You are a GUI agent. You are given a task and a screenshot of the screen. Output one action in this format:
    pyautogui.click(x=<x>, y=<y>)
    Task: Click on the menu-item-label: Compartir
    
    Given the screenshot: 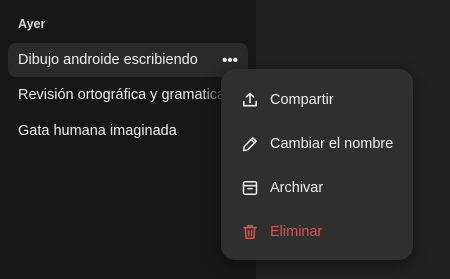 What is the action you would take?
    pyautogui.click(x=302, y=100)
    